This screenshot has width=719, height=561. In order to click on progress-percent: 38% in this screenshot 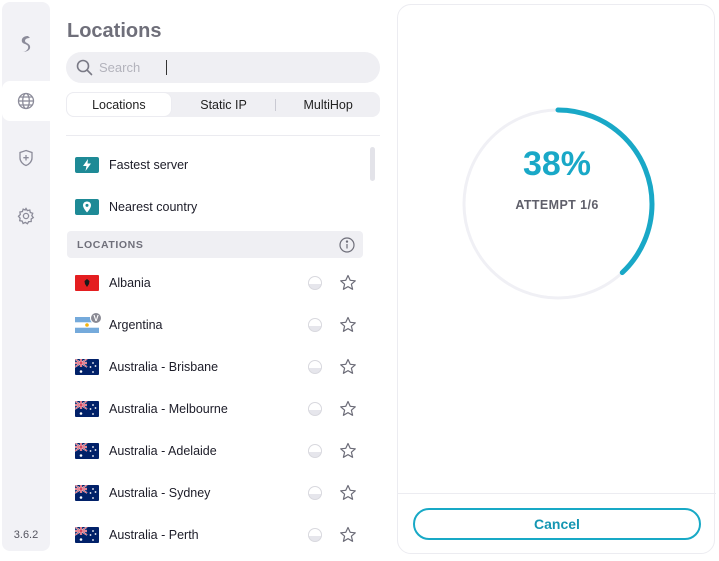, I will do `click(557, 164)`.